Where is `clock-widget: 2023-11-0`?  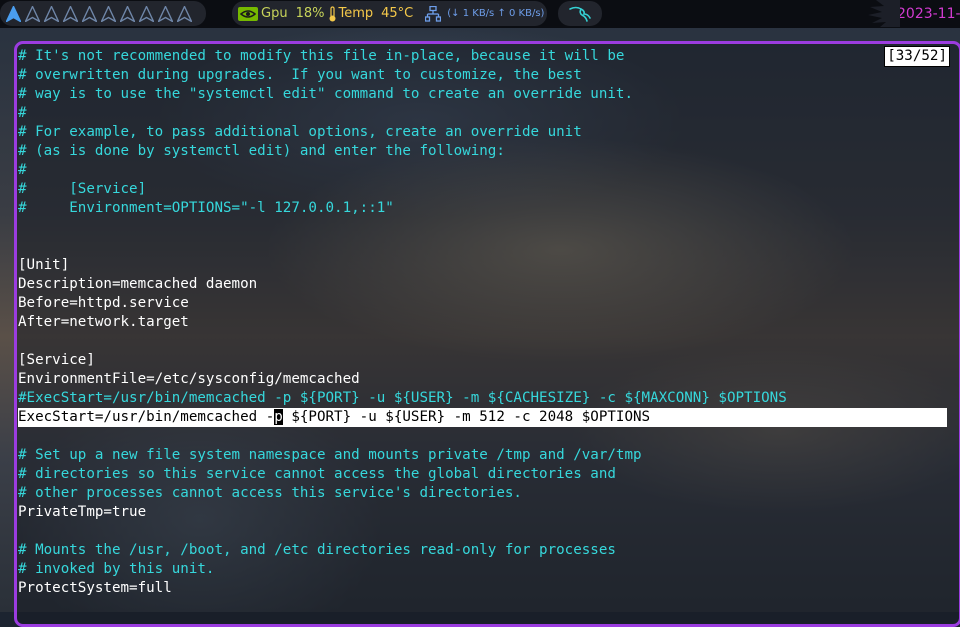
clock-widget: 2023-11-0 is located at coordinates (913, 13).